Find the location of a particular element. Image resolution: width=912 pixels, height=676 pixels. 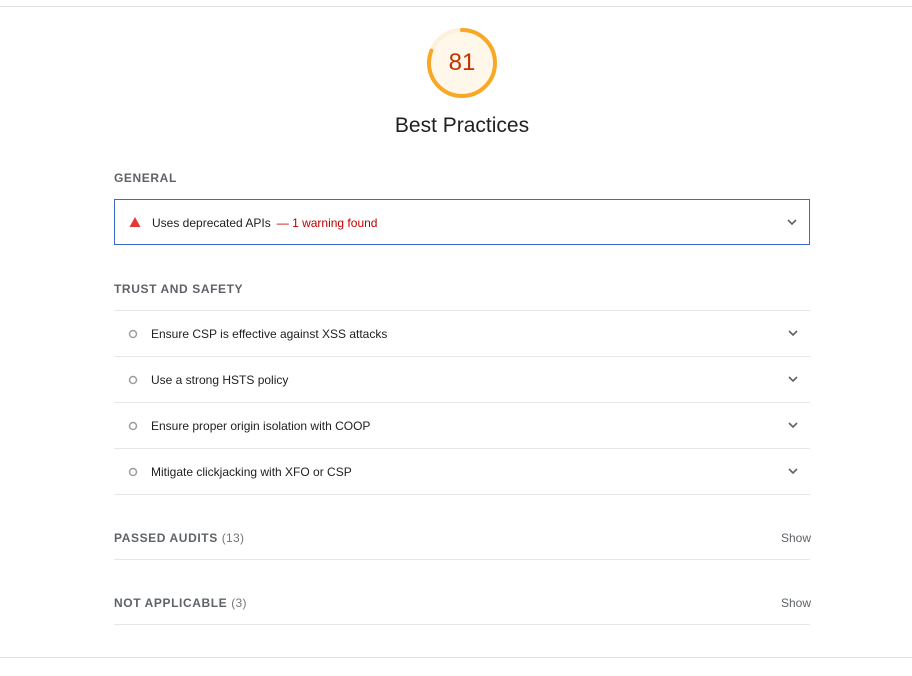

audit-warning-text: — 1 warning found is located at coordinates (327, 223).